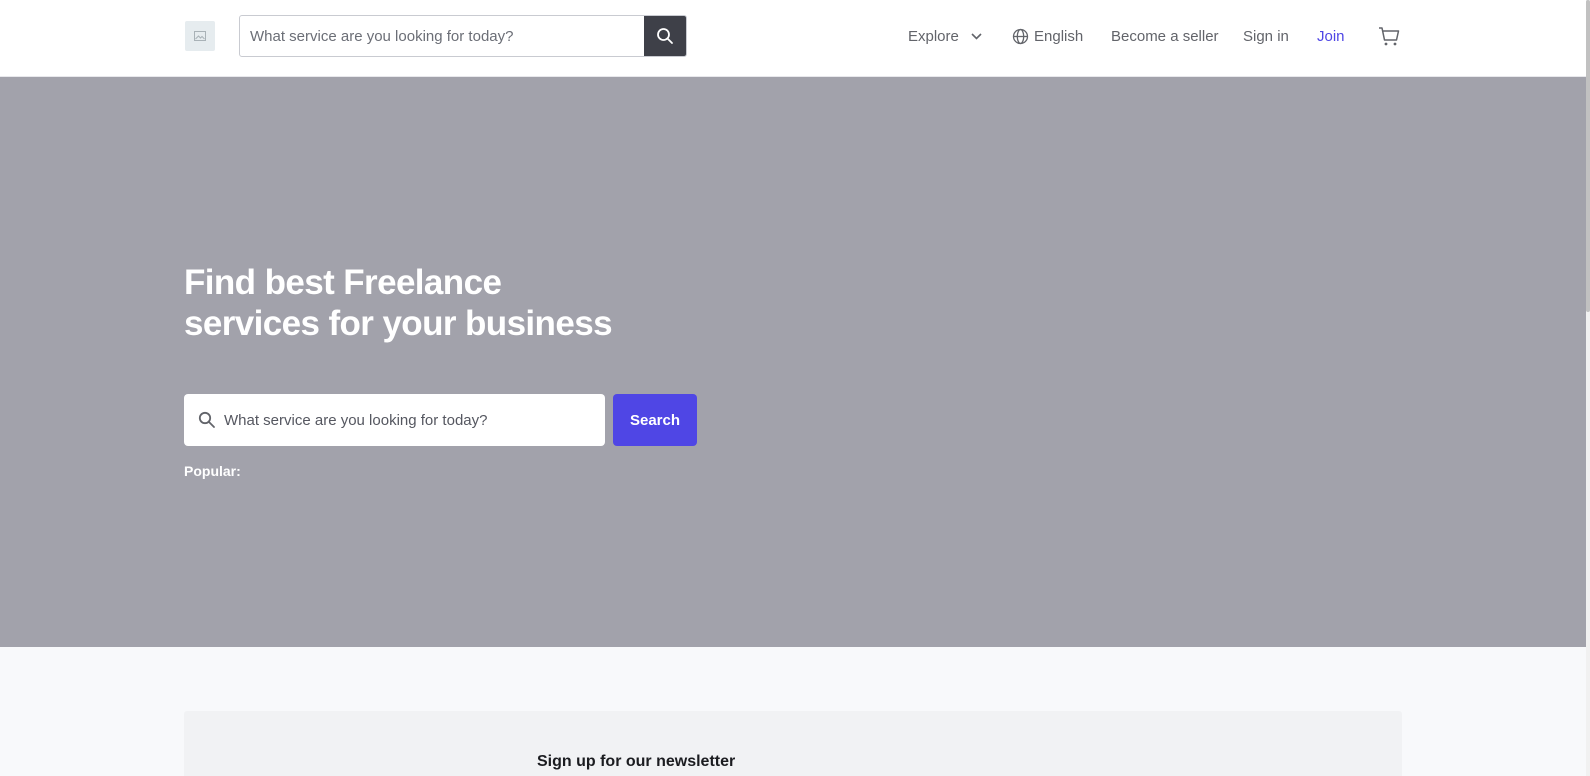  Describe the element at coordinates (976, 36) in the screenshot. I see `chevron-down-icon` at that location.